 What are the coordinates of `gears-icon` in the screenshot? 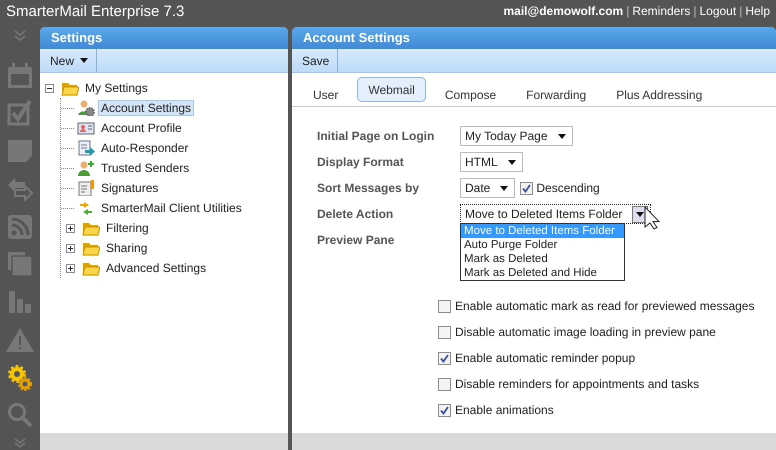 It's located at (20, 378).